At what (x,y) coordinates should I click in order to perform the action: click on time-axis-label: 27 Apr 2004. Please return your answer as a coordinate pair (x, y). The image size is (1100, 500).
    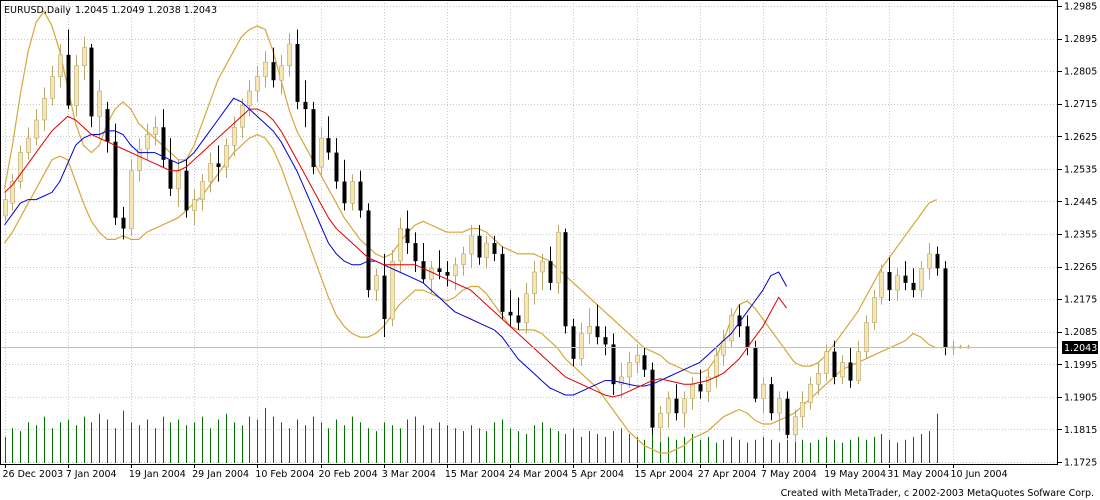
    Looking at the image, I should click on (727, 474).